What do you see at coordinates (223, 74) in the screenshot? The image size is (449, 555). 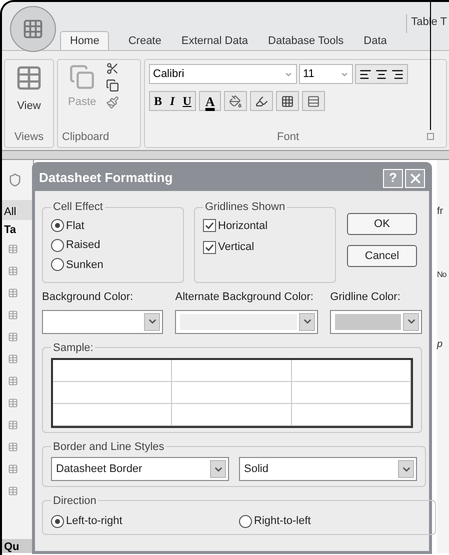 I see `font-name-field: Calibri` at bounding box center [223, 74].